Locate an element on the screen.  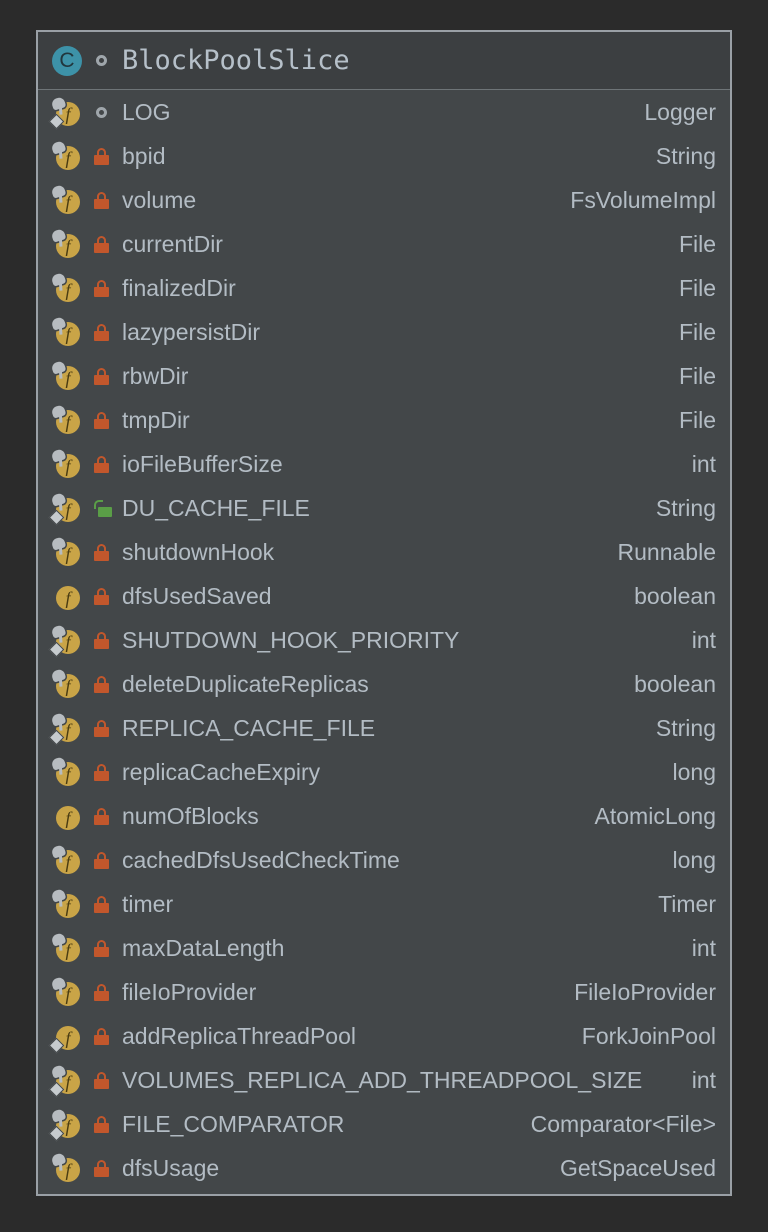
member-row: f SHUTDOWN_HOOK_PRIORITY int is located at coordinates (384, 640).